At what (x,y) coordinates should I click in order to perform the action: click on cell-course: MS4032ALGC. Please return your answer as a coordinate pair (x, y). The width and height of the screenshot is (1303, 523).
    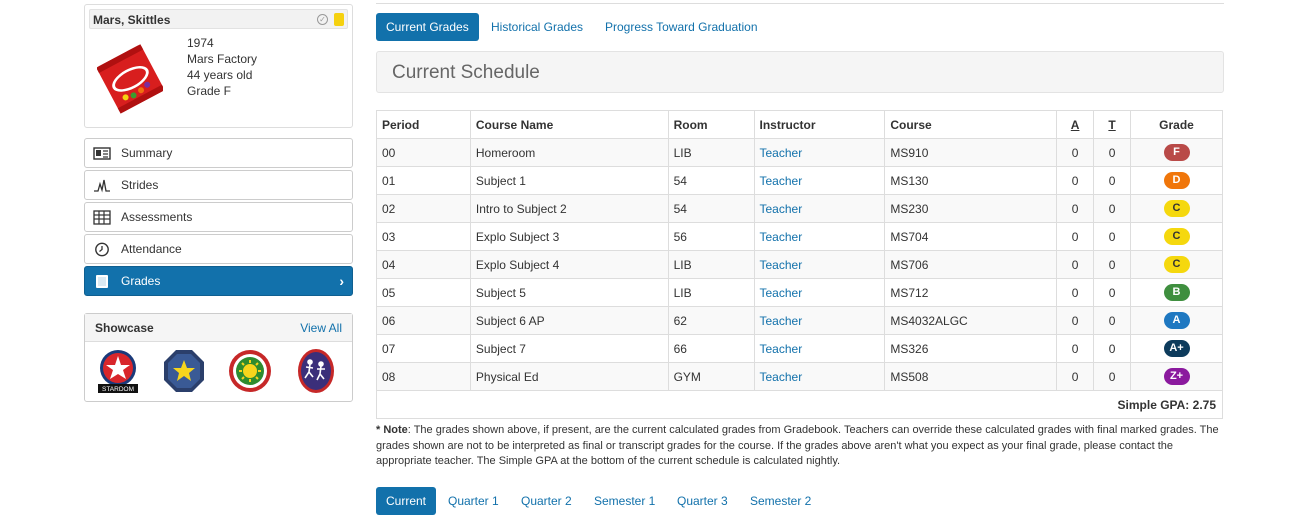
    Looking at the image, I should click on (971, 320).